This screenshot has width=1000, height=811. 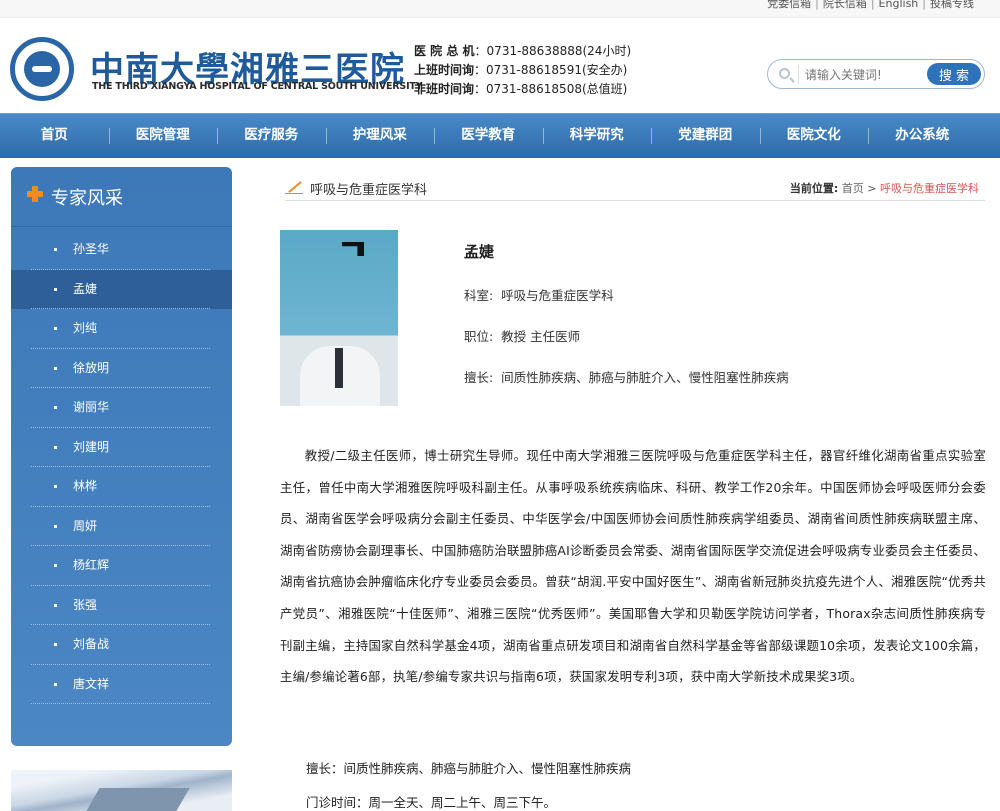 What do you see at coordinates (85, 328) in the screenshot?
I see `sidebar-item-label: 刘纯` at bounding box center [85, 328].